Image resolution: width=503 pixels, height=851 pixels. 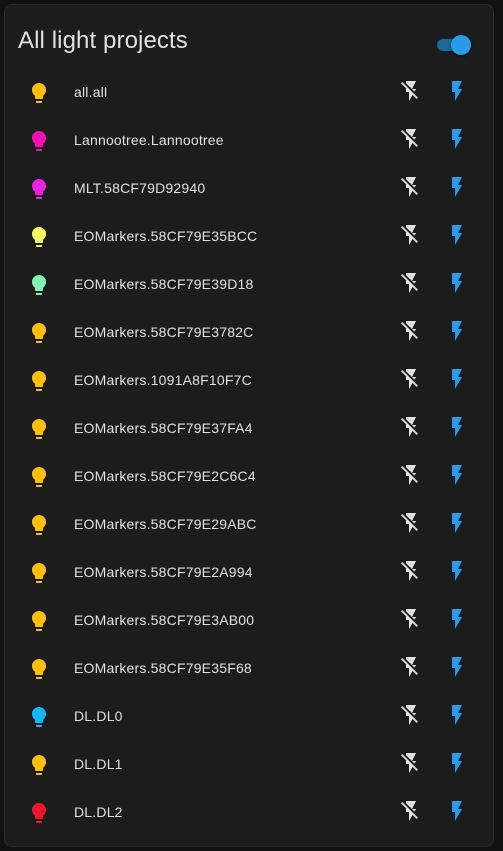 I want to click on entity-row: EOMarkers.58CF79E35BCC, so click(x=249, y=237).